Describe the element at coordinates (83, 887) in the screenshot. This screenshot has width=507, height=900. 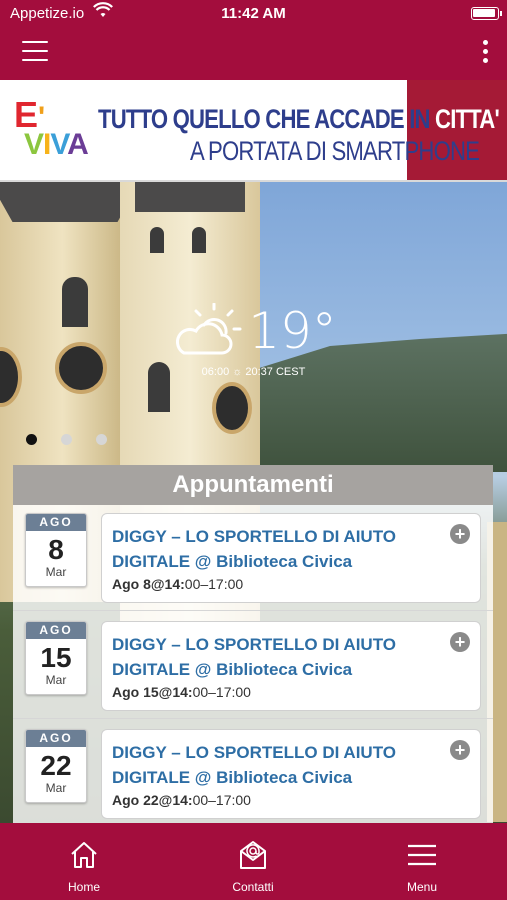
I see `tab-home-label: Home` at that location.